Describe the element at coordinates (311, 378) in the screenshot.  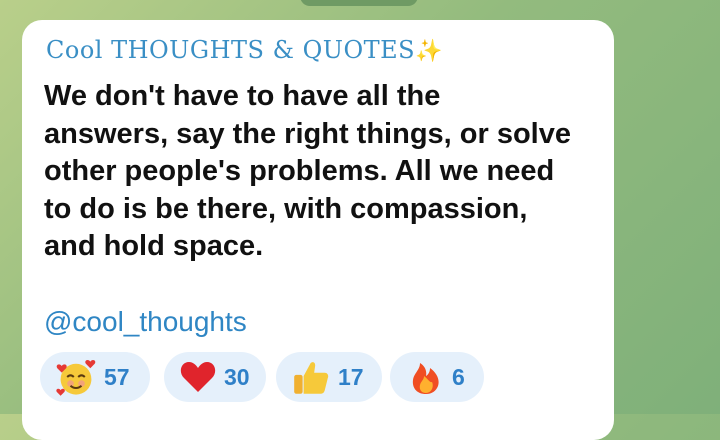
I see `thumbs-up-icon` at that location.